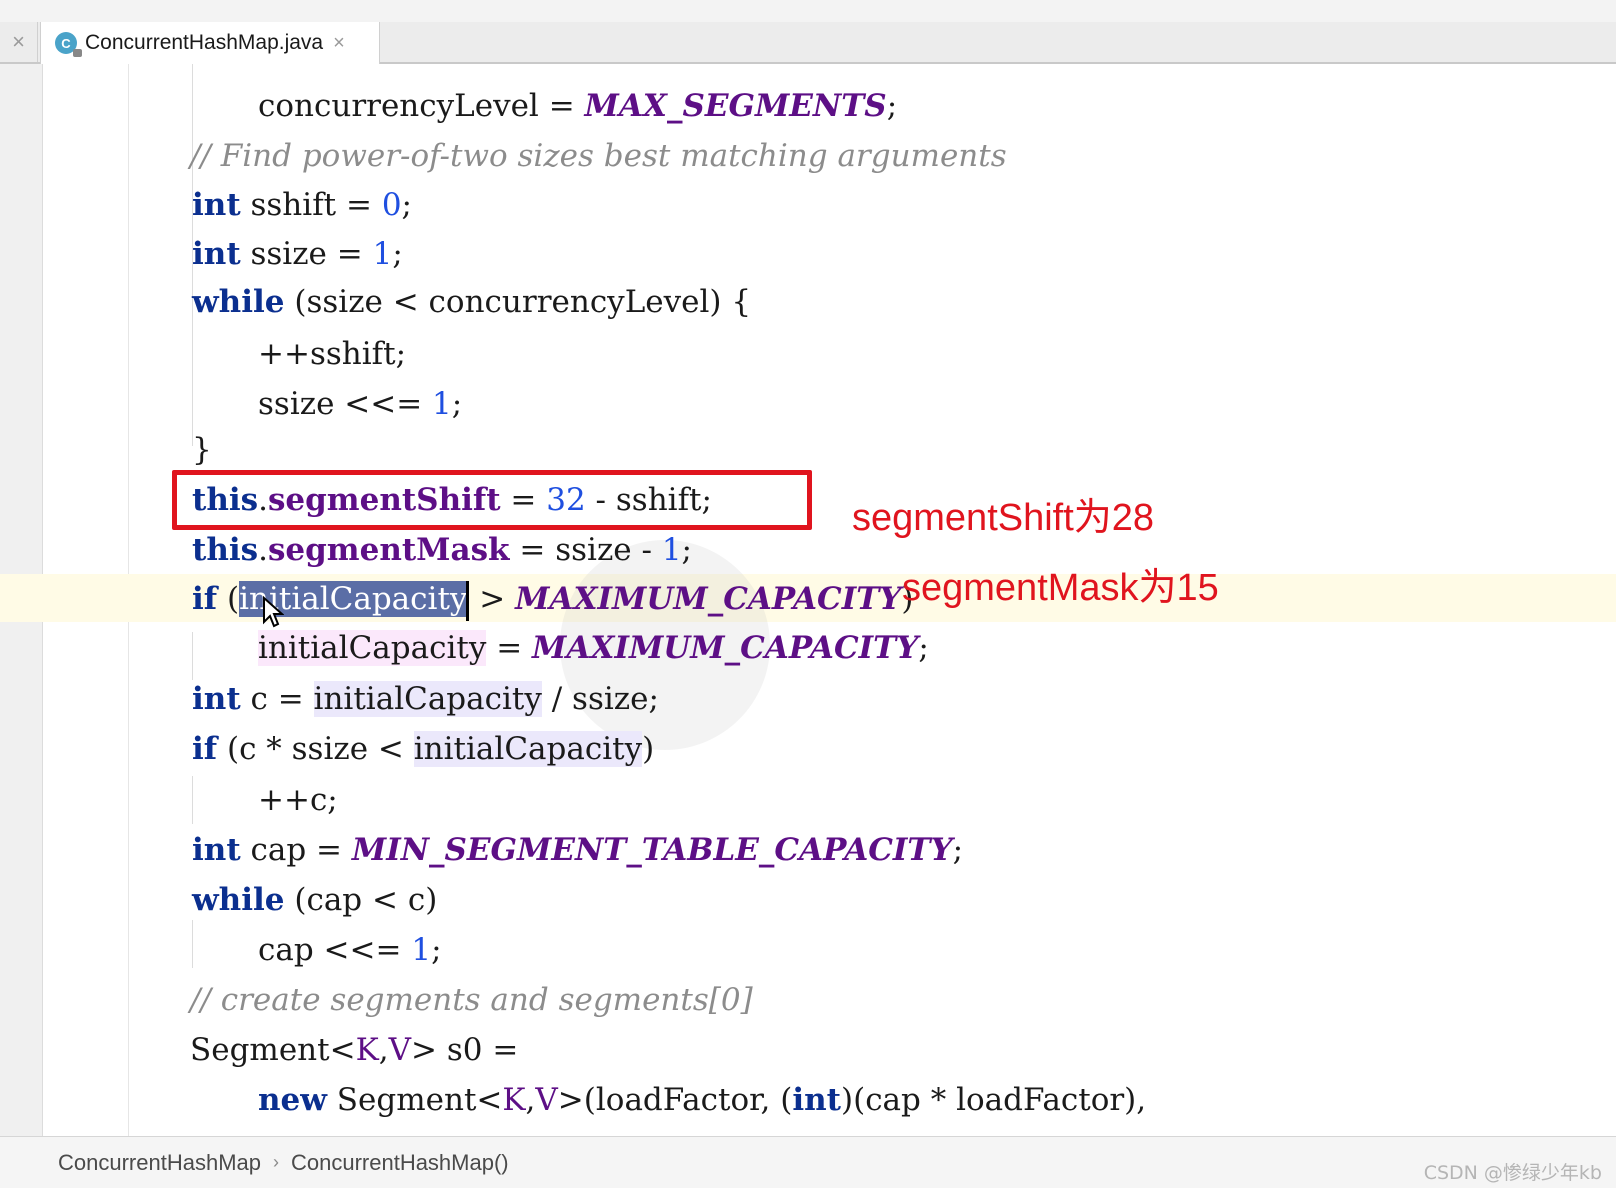 The width and height of the screenshot is (1616, 1188). What do you see at coordinates (577, 850) in the screenshot?
I see `code-line: int cap = MIN_SEGMENT_TABLE_CAPACITY;` at bounding box center [577, 850].